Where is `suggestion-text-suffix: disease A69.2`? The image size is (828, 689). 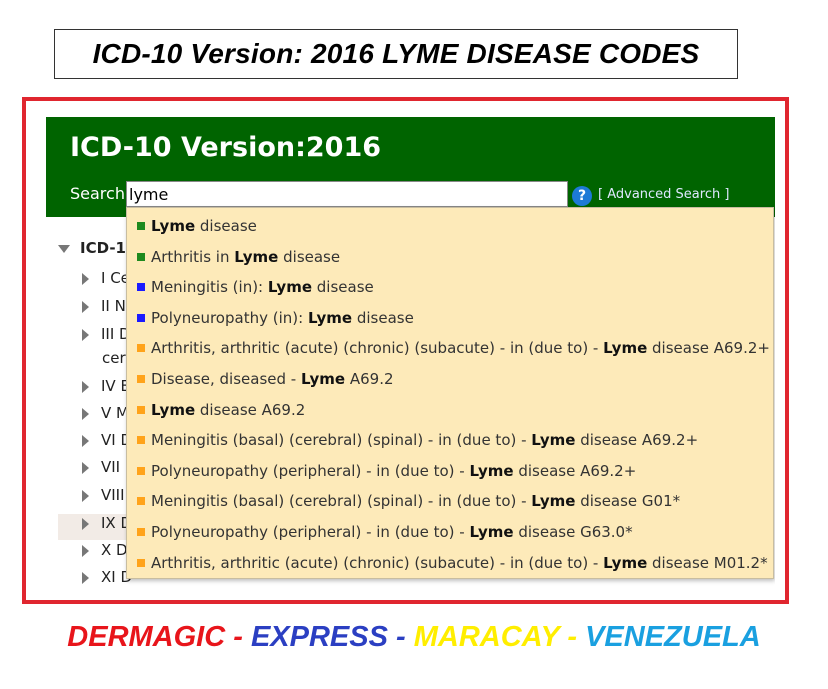 suggestion-text-suffix: disease A69.2 is located at coordinates (250, 409).